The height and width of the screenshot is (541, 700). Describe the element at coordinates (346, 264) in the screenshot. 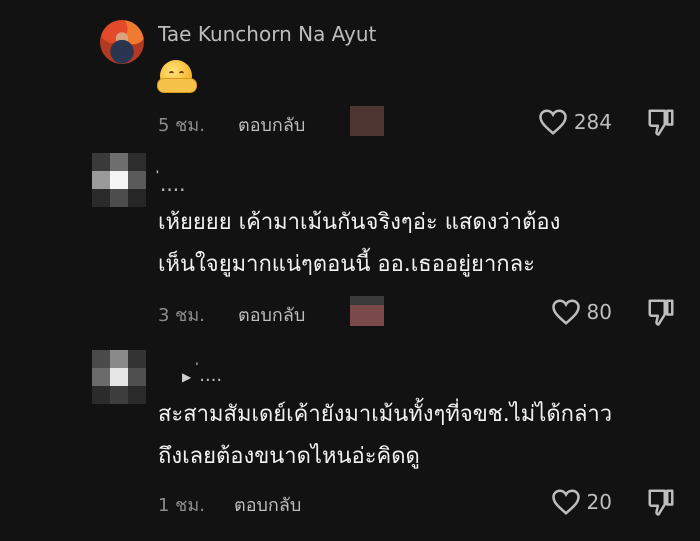

I see `comment-text-line: เห็นใจยูมากแน่ๆตอนนี้ ออ.เธออยู่ยากละ` at that location.